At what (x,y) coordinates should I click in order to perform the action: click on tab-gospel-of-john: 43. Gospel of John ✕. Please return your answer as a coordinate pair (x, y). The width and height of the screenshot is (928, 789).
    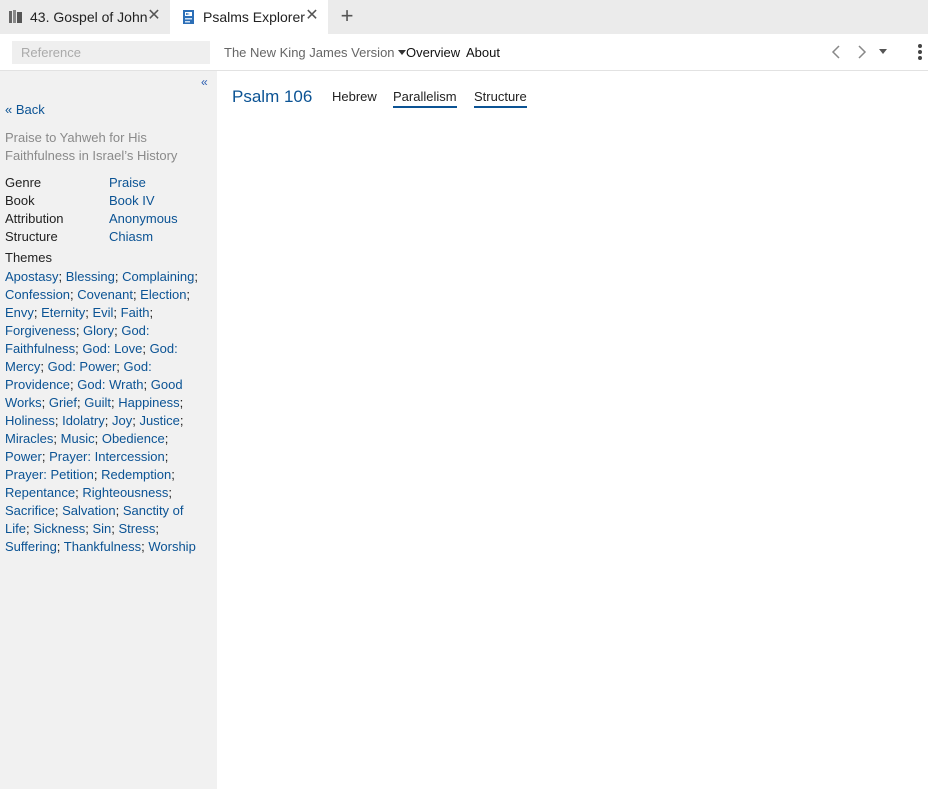
    Looking at the image, I should click on (85, 17).